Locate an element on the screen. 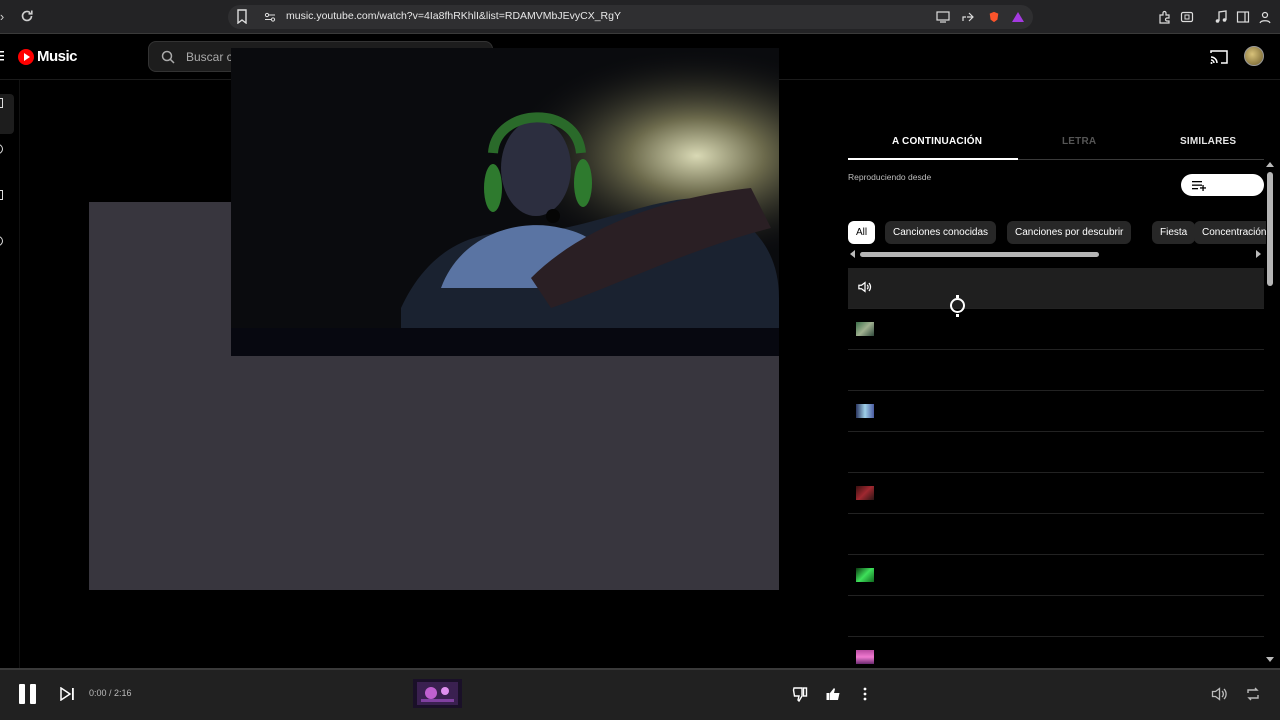 The width and height of the screenshot is (1280, 720). chips-scrollbar is located at coordinates (1056, 254).